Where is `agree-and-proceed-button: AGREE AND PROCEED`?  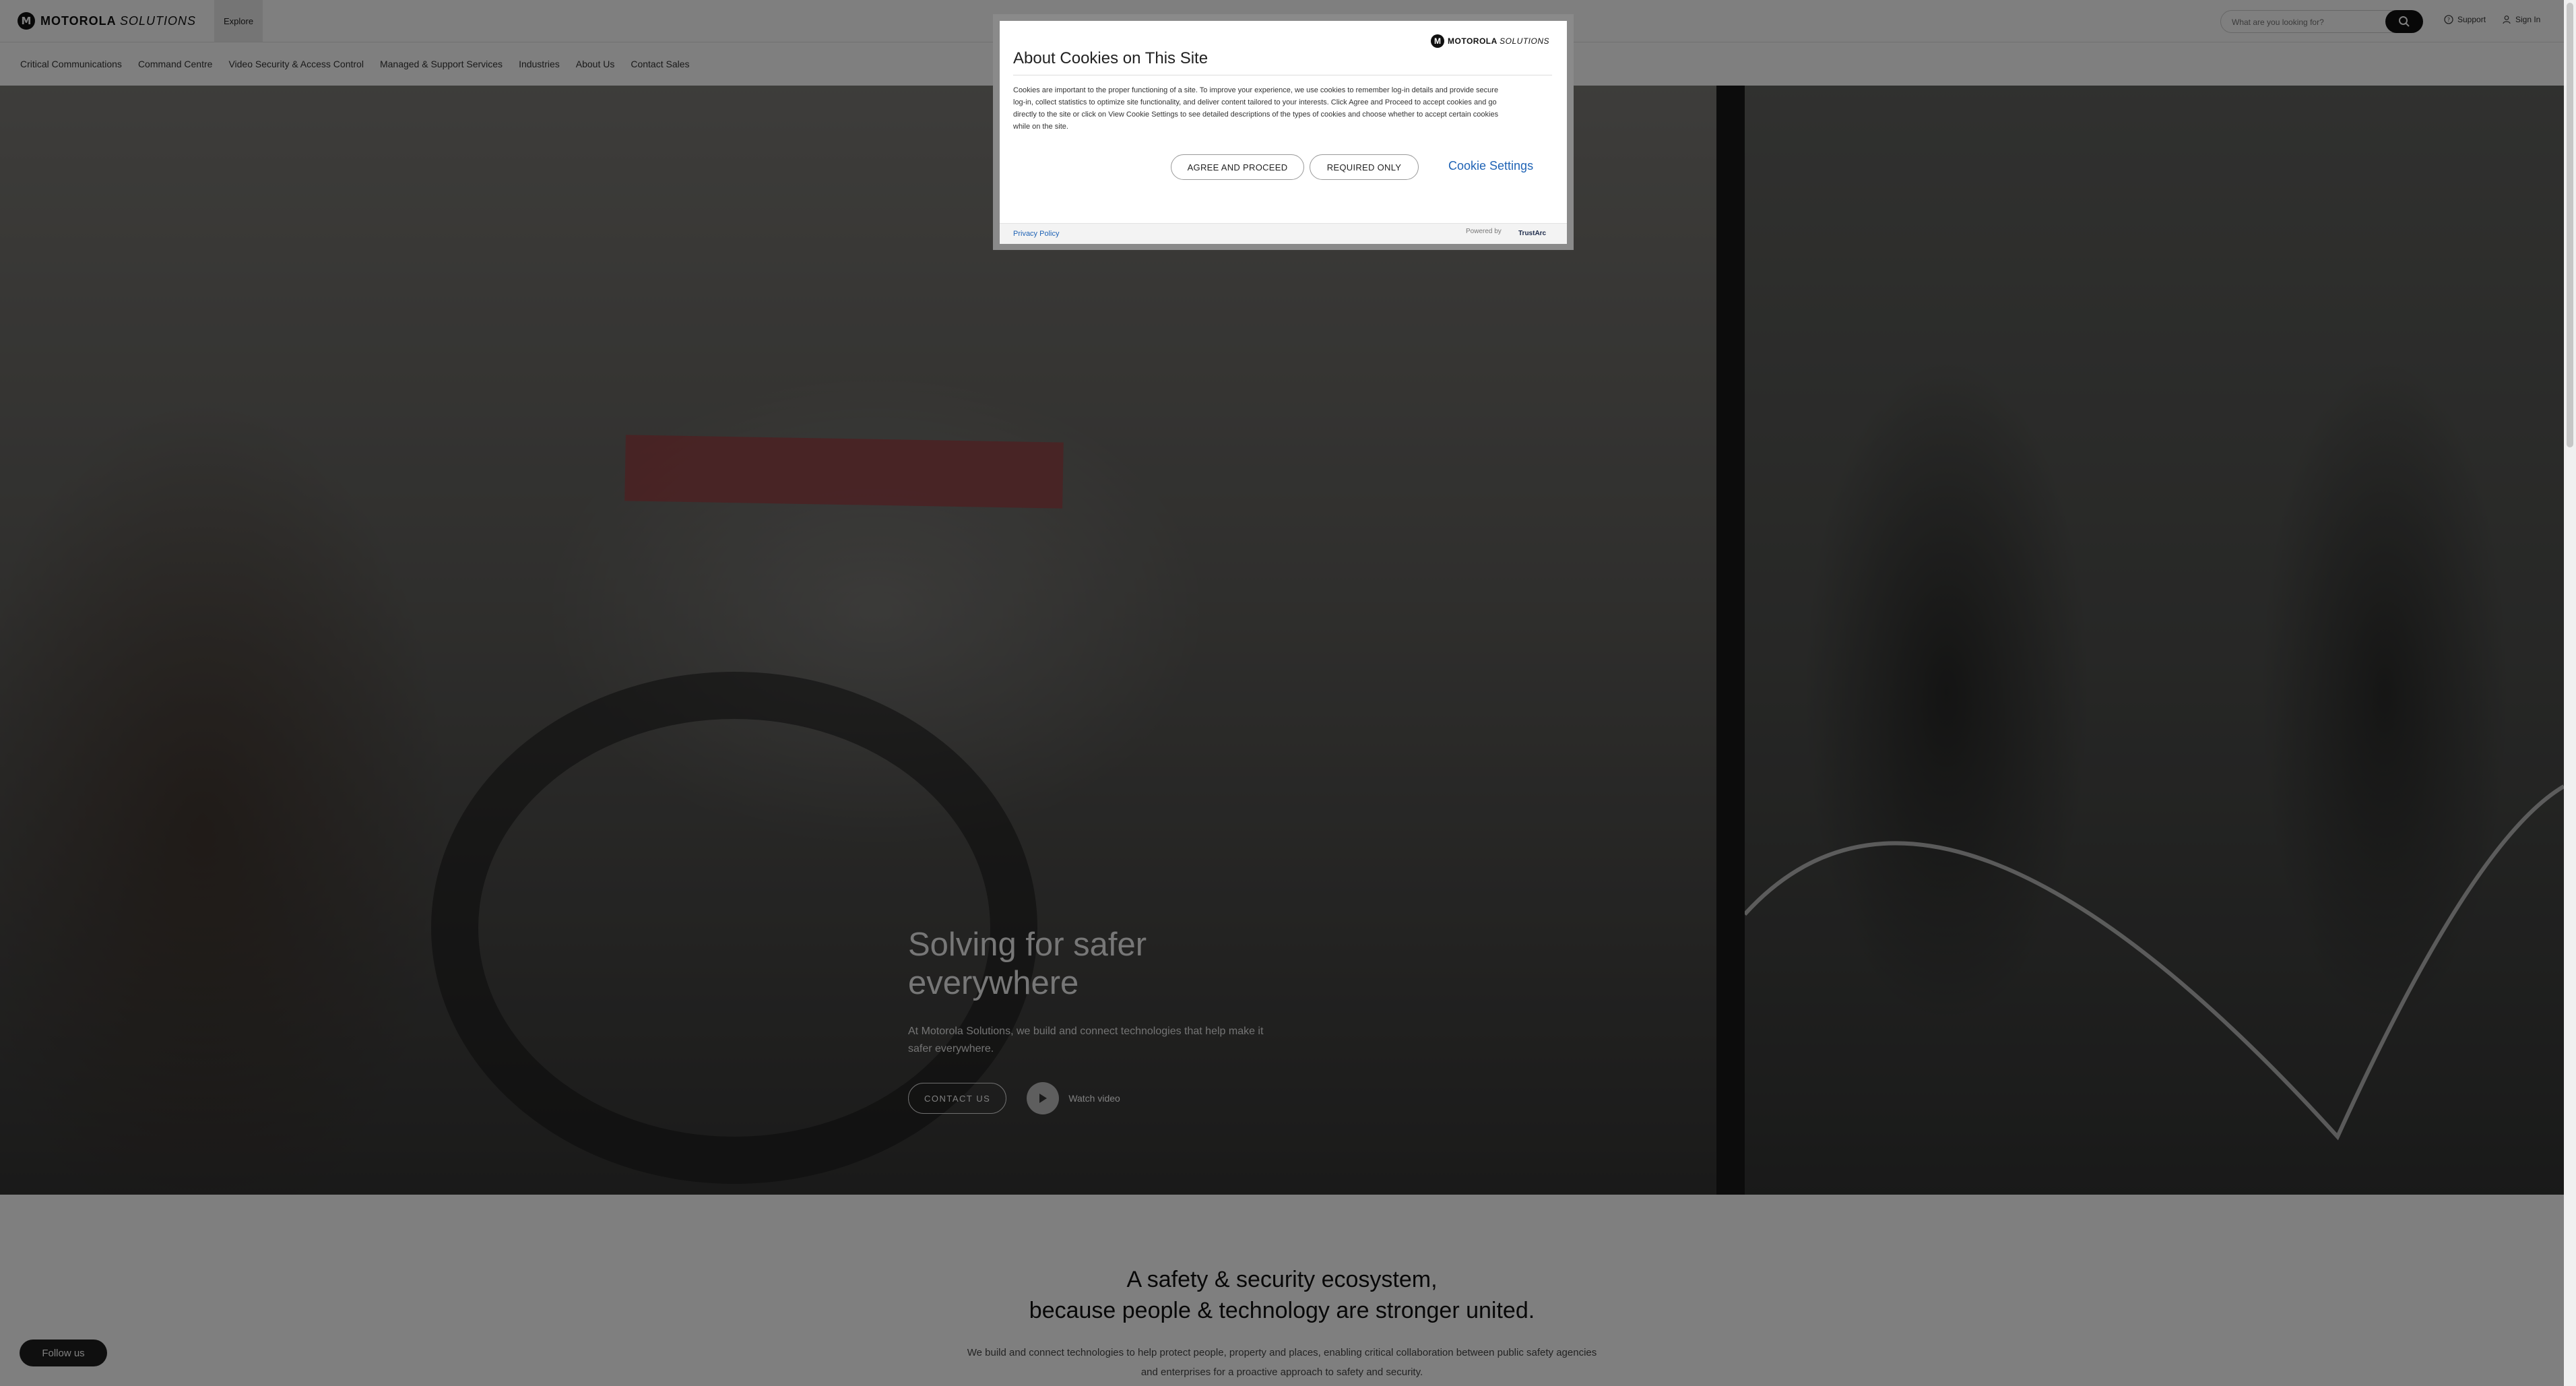
agree-and-proceed-button: AGREE AND PROCEED is located at coordinates (1238, 167).